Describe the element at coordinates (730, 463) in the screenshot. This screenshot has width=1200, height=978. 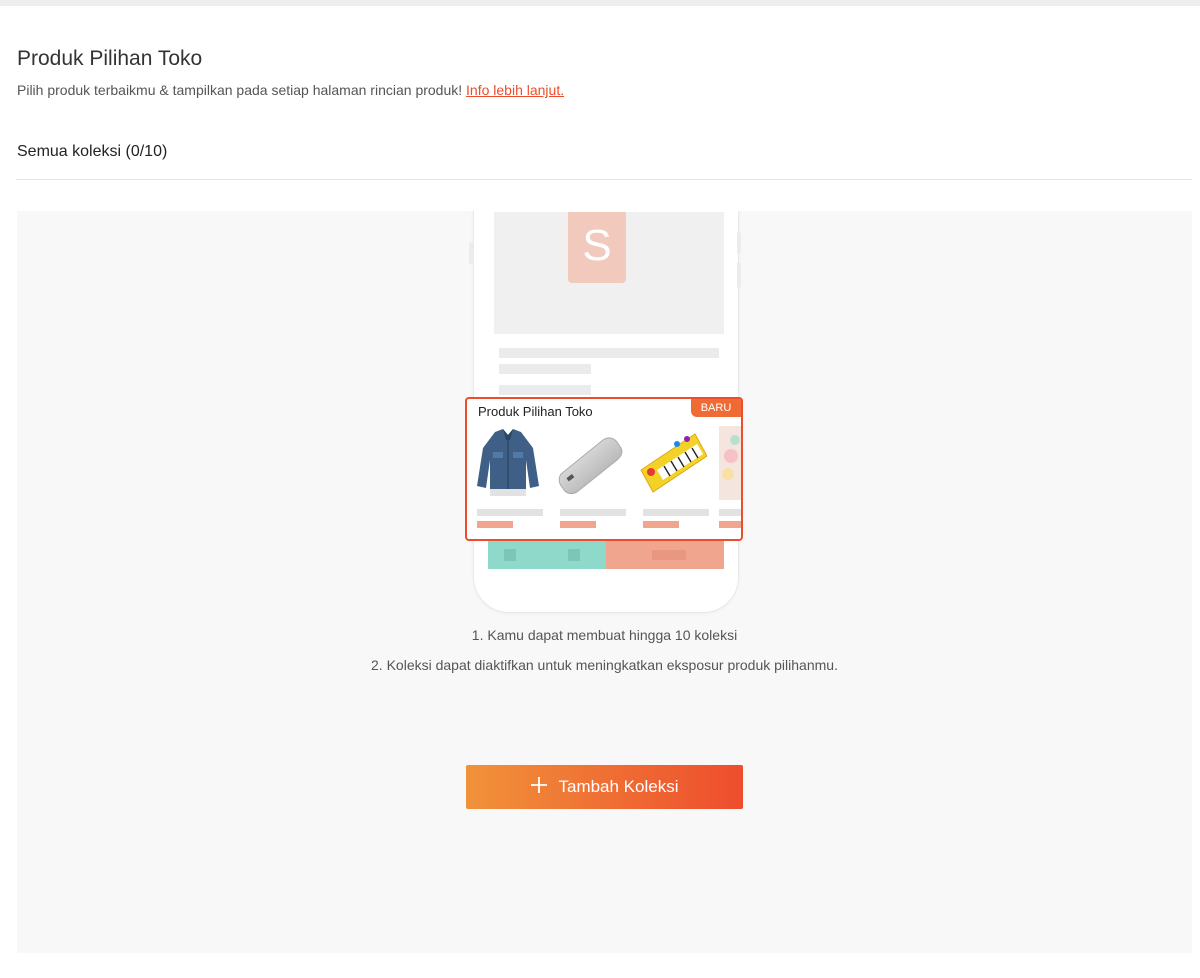
I see `toy-image` at that location.